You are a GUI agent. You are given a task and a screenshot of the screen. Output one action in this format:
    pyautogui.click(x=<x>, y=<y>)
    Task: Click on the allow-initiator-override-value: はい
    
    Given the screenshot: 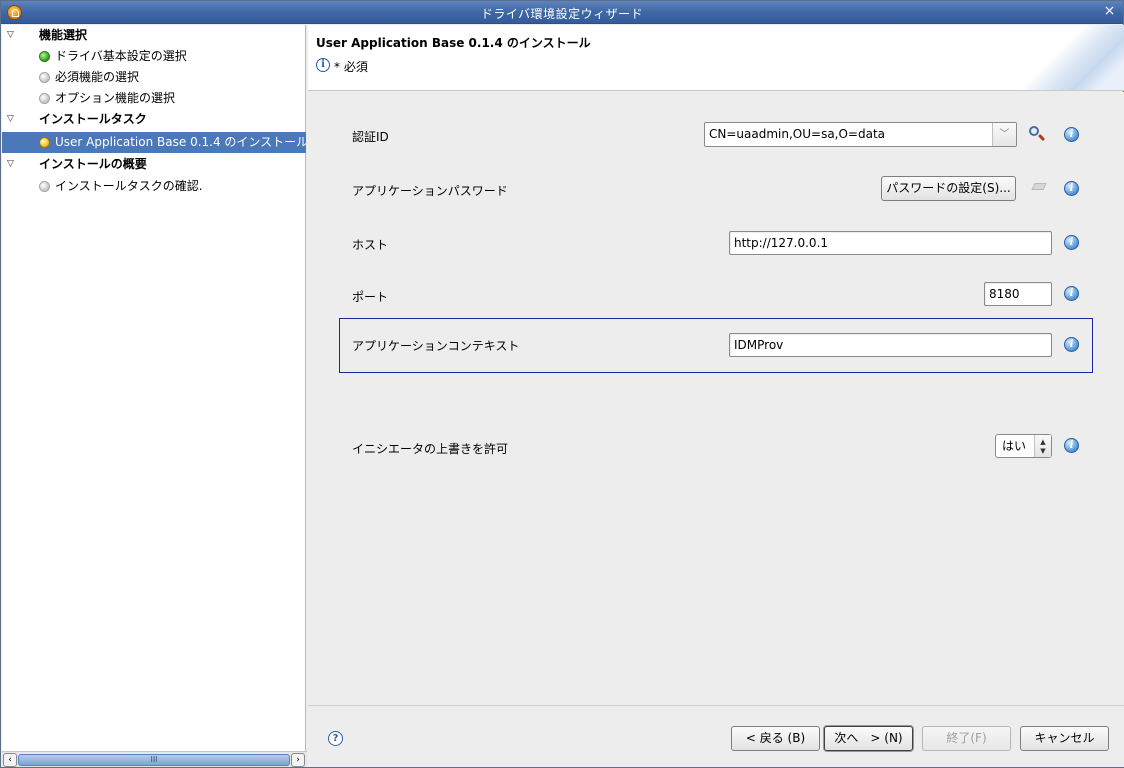 What is the action you would take?
    pyautogui.click(x=1014, y=446)
    